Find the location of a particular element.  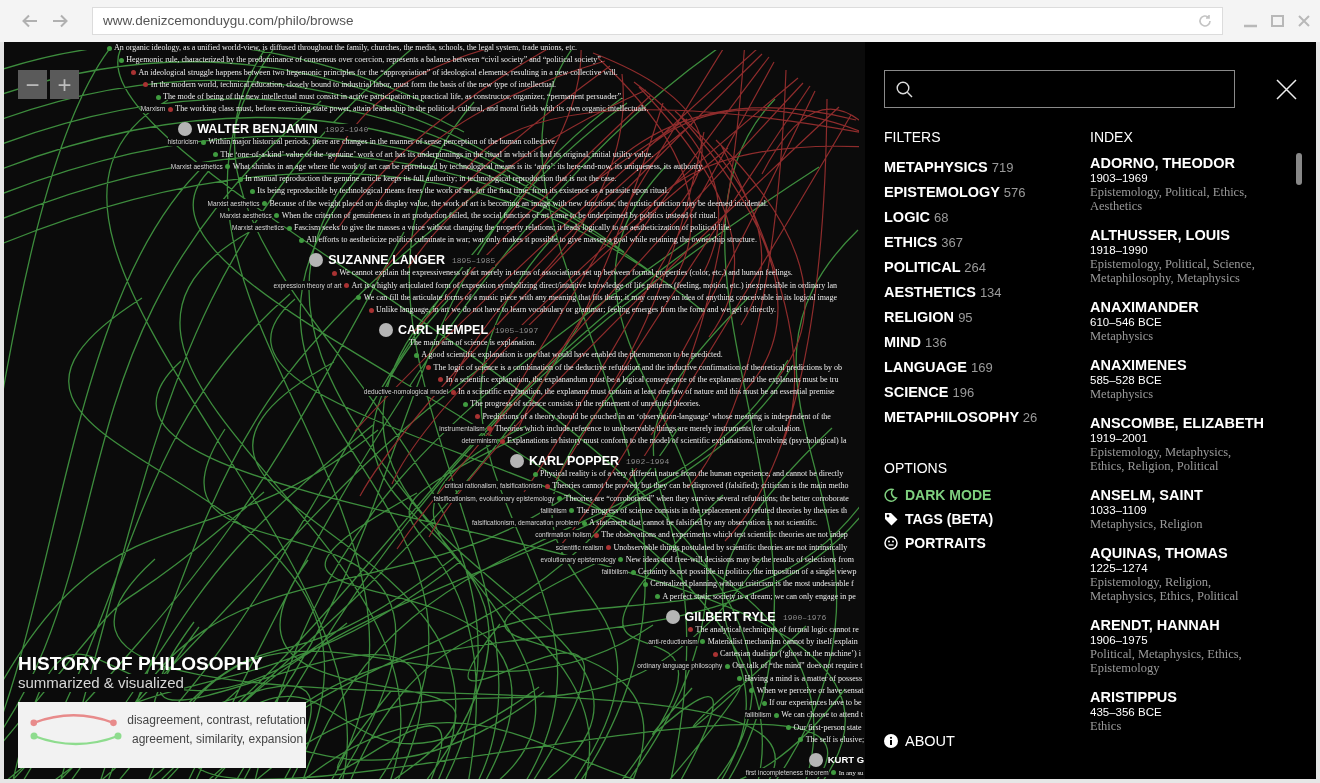

statement-text: A perfect static society is a dream; we can only engage in pe is located at coordinates (759, 596).